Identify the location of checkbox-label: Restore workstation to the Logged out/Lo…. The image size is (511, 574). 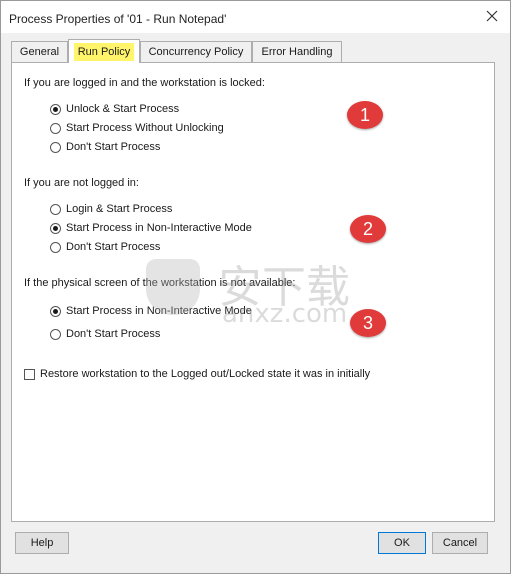
(205, 374).